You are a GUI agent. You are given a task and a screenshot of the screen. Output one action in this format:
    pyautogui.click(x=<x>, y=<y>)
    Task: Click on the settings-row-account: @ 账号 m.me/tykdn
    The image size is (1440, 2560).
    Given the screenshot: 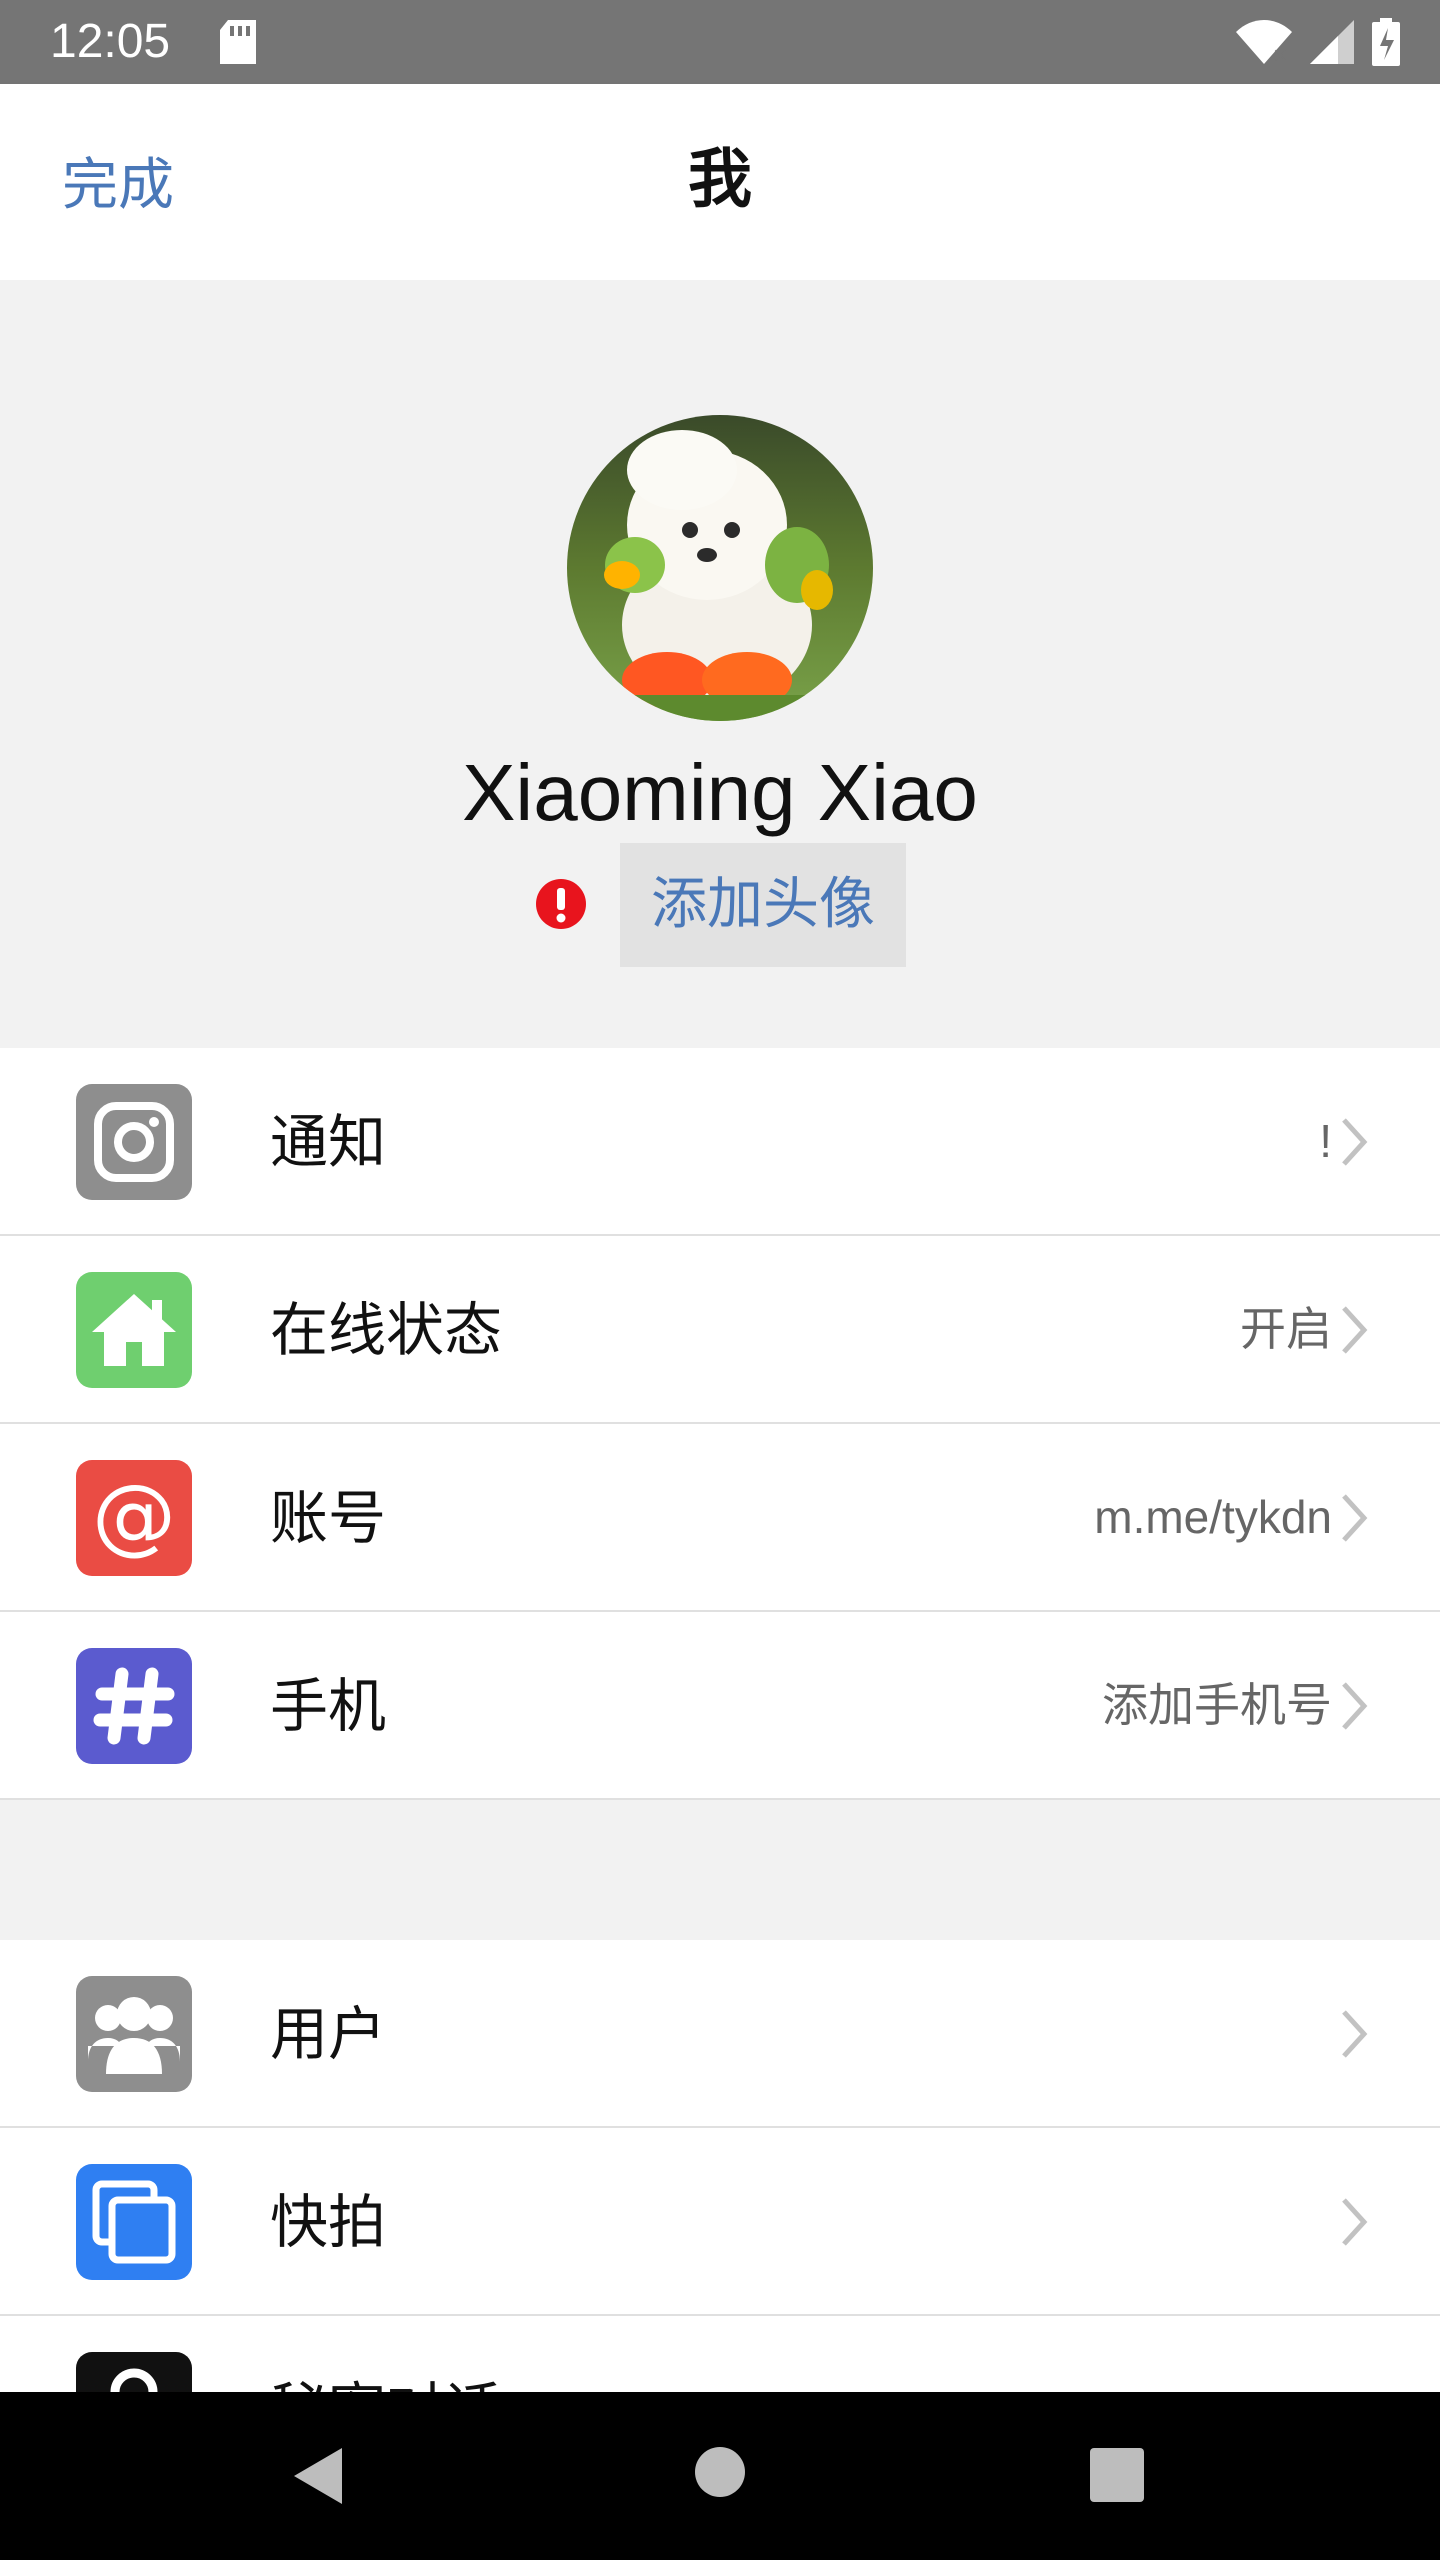 What is the action you would take?
    pyautogui.click(x=720, y=1518)
    